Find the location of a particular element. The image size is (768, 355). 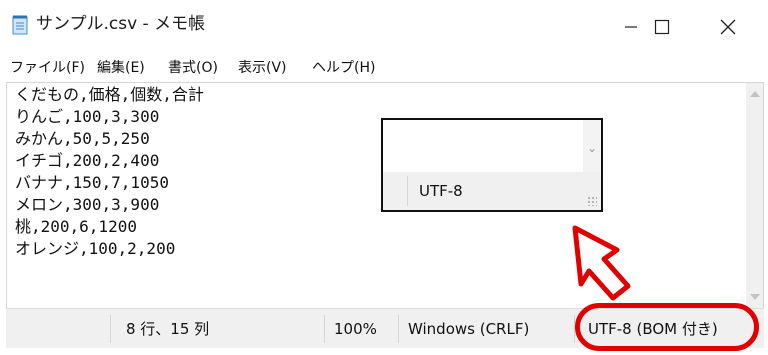

menu-bar: ファイル(F) 編集(E) 書式(O) 表示(V) ヘルプ(H) is located at coordinates (384, 68).